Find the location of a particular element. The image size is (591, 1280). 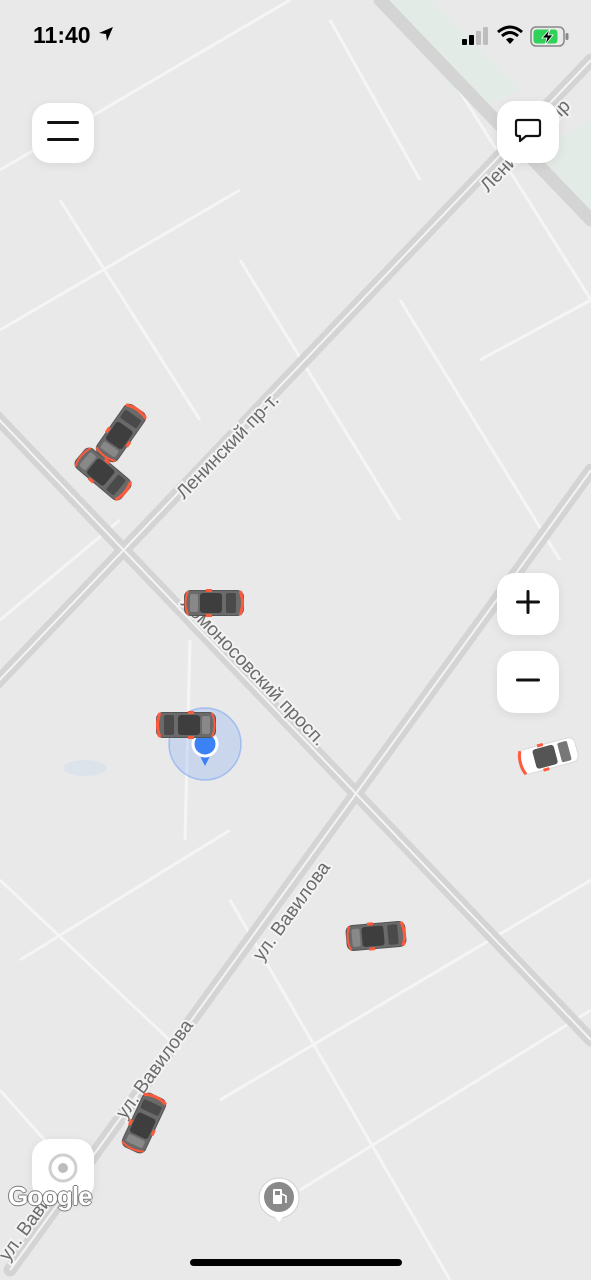

zoom-out-button is located at coordinates (528, 682).